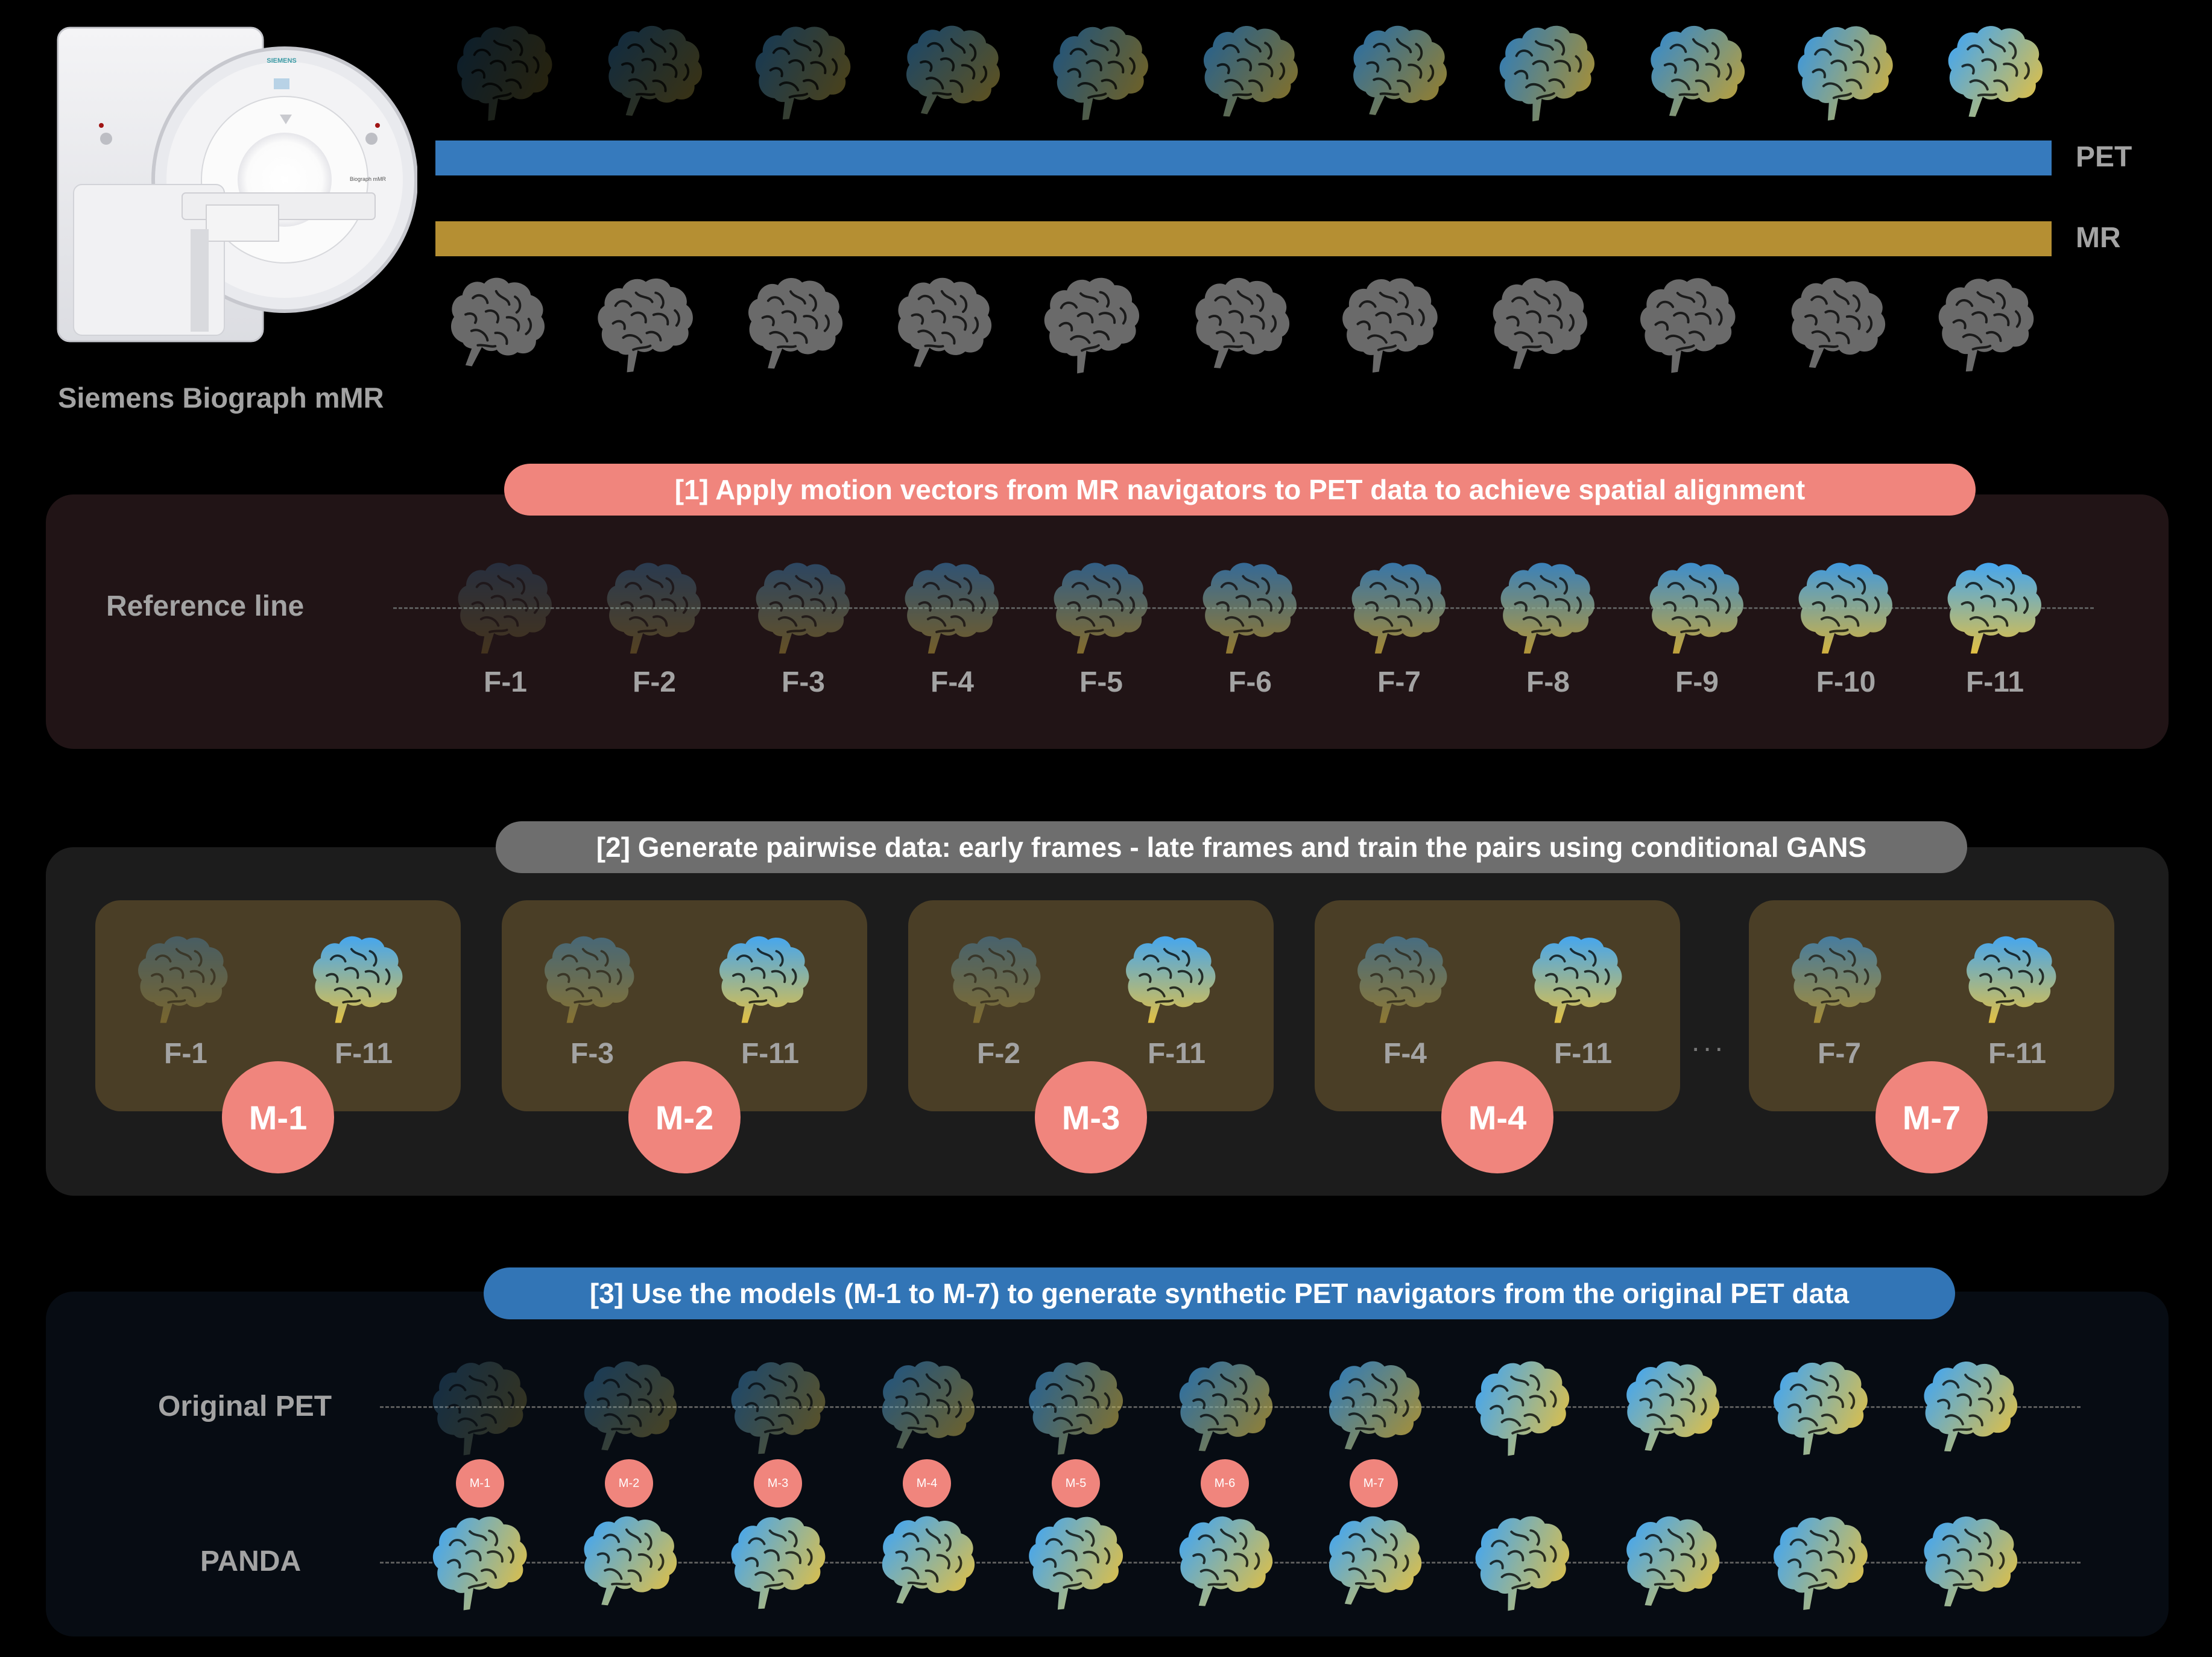  What do you see at coordinates (1697, 682) in the screenshot?
I see `frame-label: F-9` at bounding box center [1697, 682].